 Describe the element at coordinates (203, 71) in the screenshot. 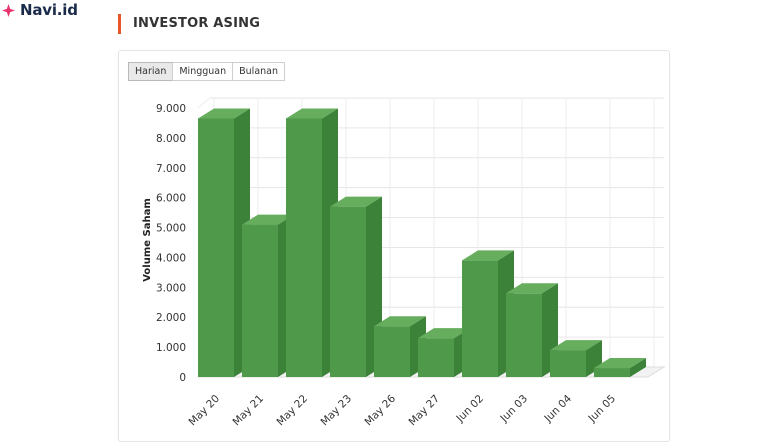

I see `tab-mingguan: Mingguan` at that location.